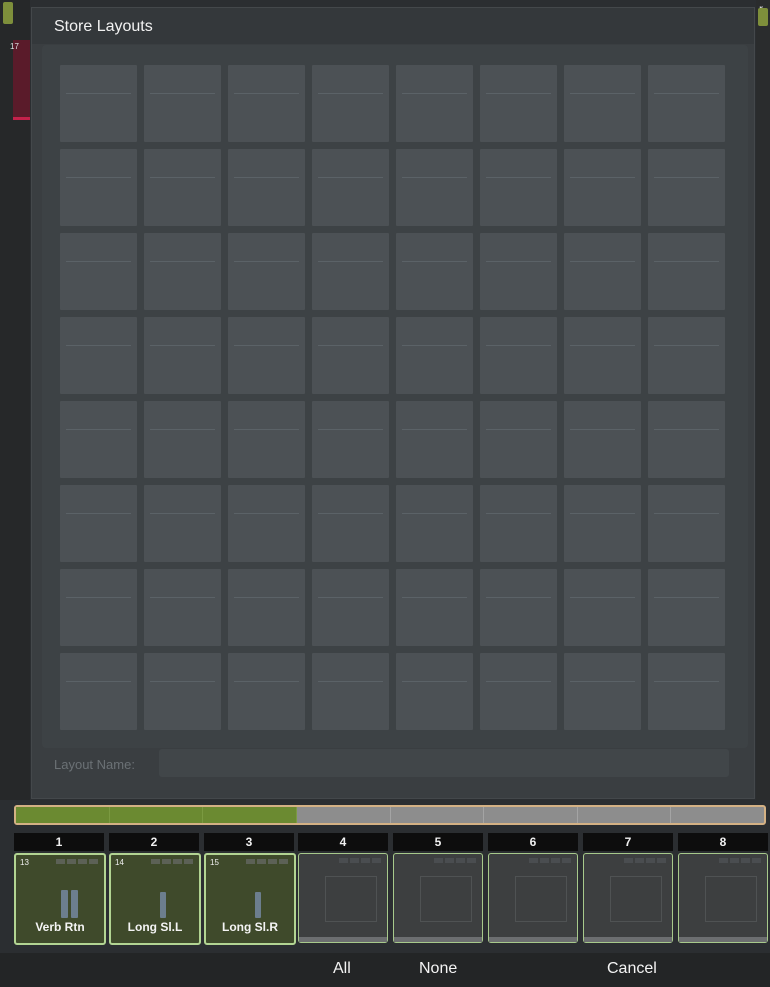  What do you see at coordinates (723, 842) in the screenshot?
I see `channel-number: 8` at bounding box center [723, 842].